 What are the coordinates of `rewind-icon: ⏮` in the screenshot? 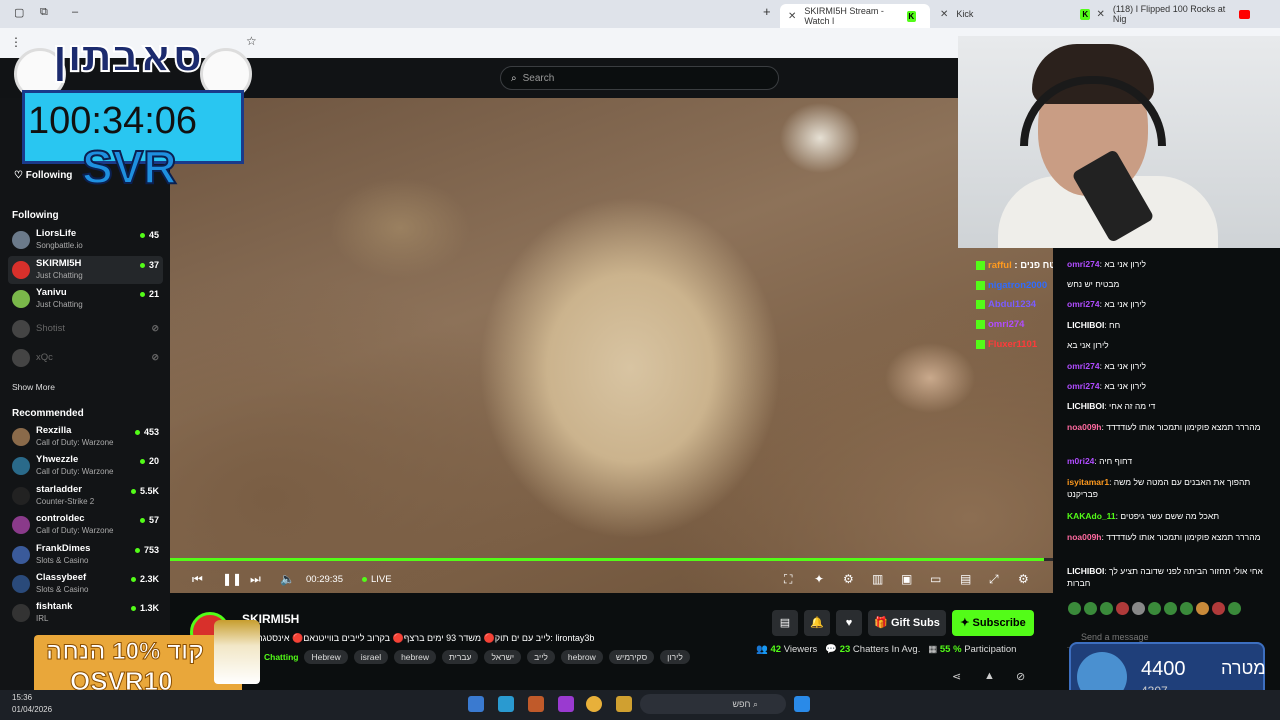 It's located at (197, 579).